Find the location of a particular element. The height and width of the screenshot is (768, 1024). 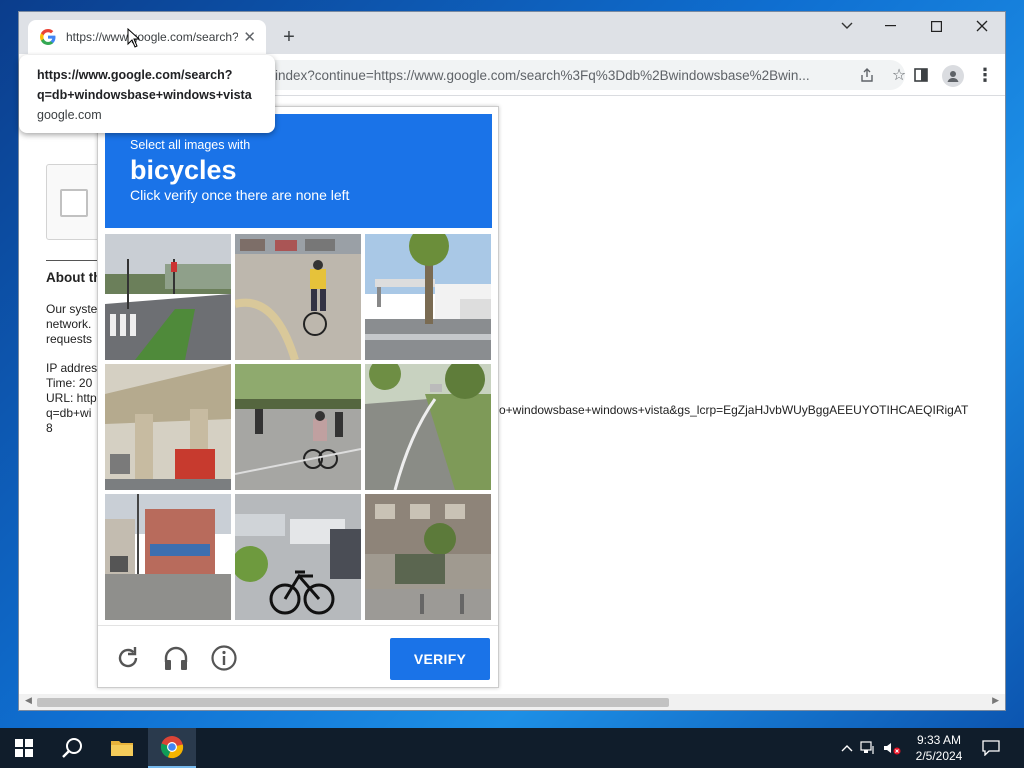

info-icon is located at coordinates (224, 658).